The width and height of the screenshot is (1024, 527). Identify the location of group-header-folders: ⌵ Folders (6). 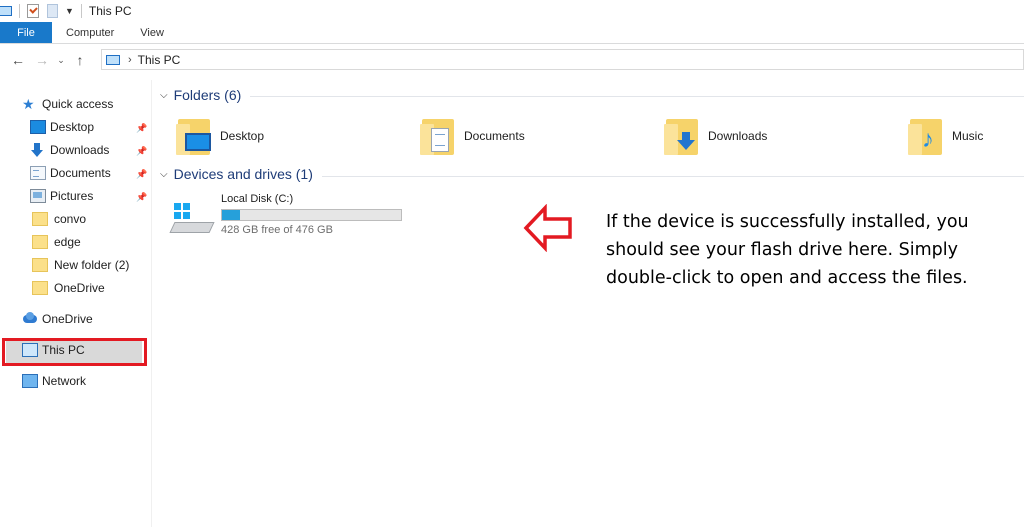
(200, 95).